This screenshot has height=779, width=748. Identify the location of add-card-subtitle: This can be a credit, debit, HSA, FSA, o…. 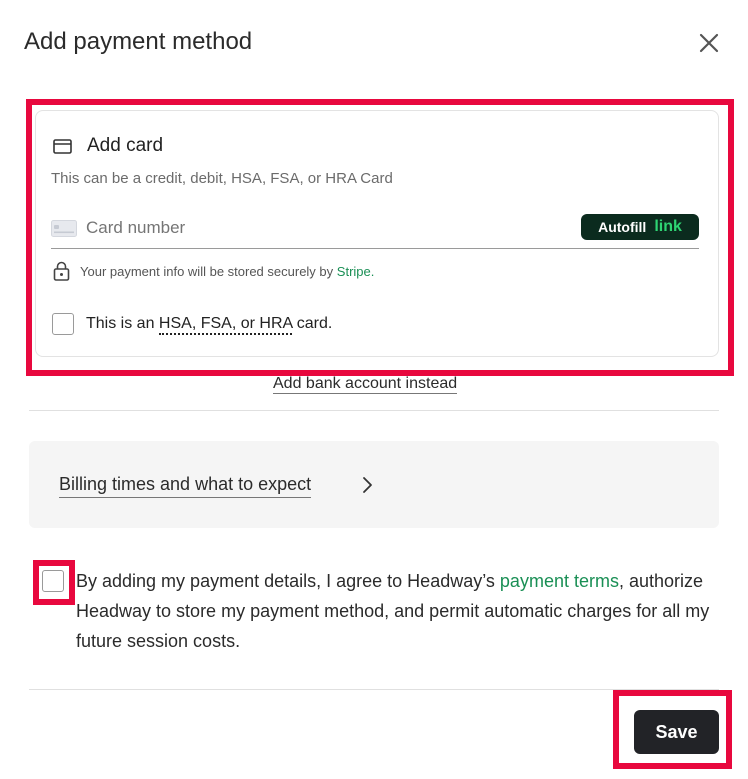
(222, 178).